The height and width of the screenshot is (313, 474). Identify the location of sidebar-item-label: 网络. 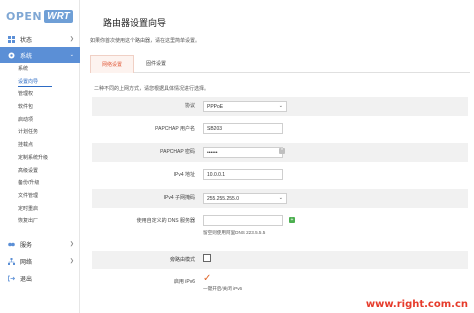
(26, 263).